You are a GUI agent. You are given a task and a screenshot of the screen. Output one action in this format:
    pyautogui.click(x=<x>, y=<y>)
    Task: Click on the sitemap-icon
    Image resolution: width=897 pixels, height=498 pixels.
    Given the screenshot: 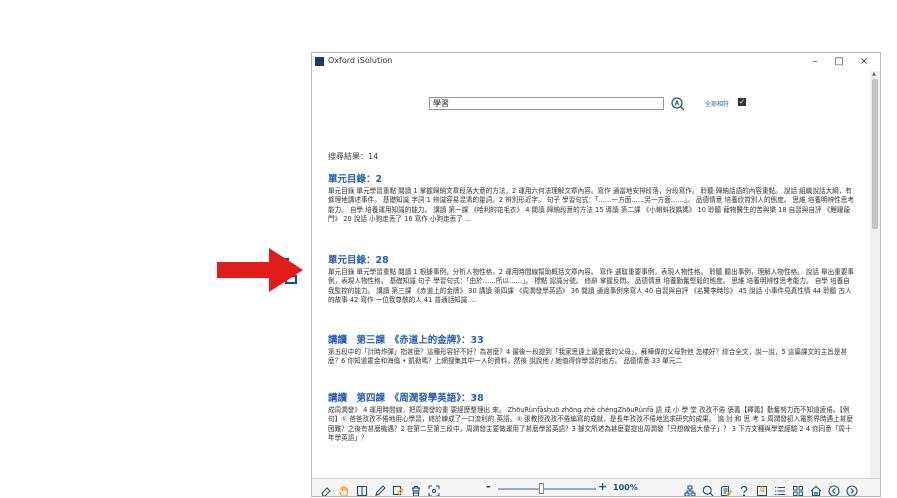 What is the action you would take?
    pyautogui.click(x=690, y=489)
    